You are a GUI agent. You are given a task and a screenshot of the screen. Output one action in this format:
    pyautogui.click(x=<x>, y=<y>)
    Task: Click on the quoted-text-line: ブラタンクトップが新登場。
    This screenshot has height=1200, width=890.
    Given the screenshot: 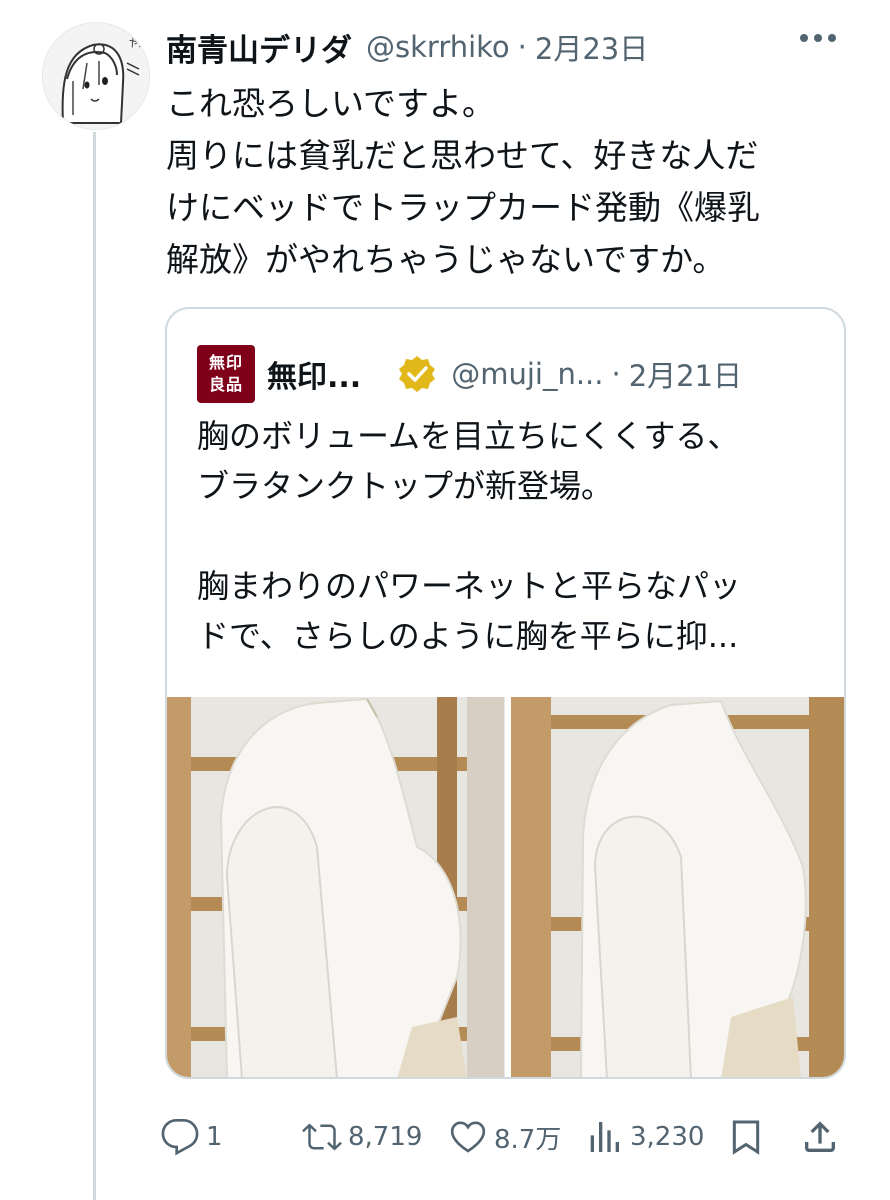 What is the action you would take?
    pyautogui.click(x=405, y=486)
    